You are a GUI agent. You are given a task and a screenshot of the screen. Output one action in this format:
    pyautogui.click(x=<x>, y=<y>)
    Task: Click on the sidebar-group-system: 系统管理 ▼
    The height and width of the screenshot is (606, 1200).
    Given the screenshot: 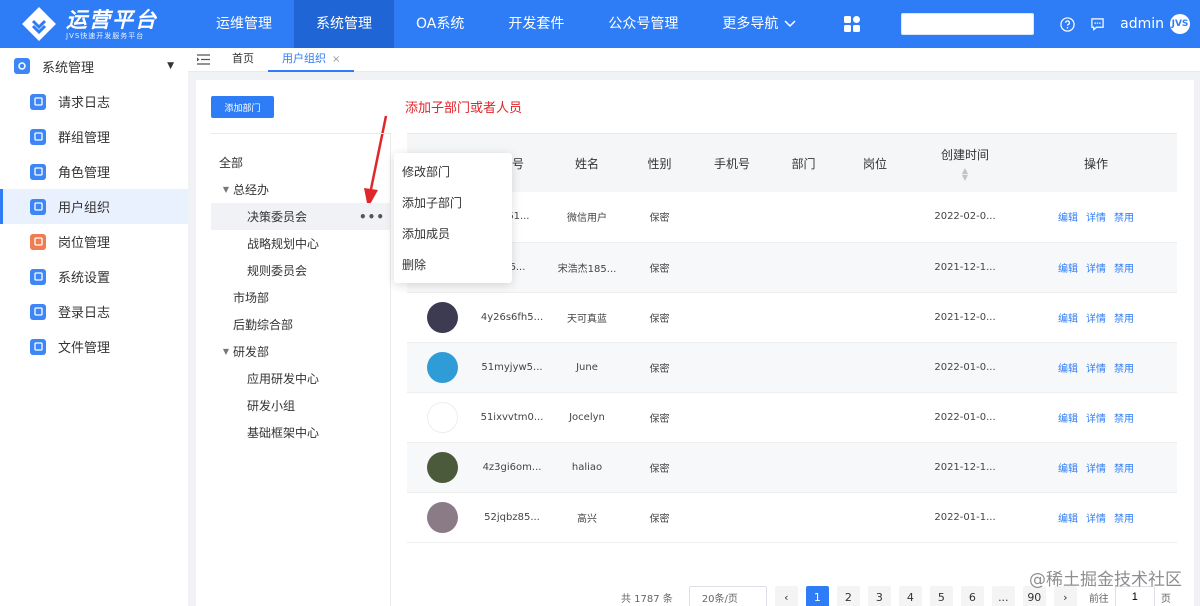 What is the action you would take?
    pyautogui.click(x=94, y=66)
    